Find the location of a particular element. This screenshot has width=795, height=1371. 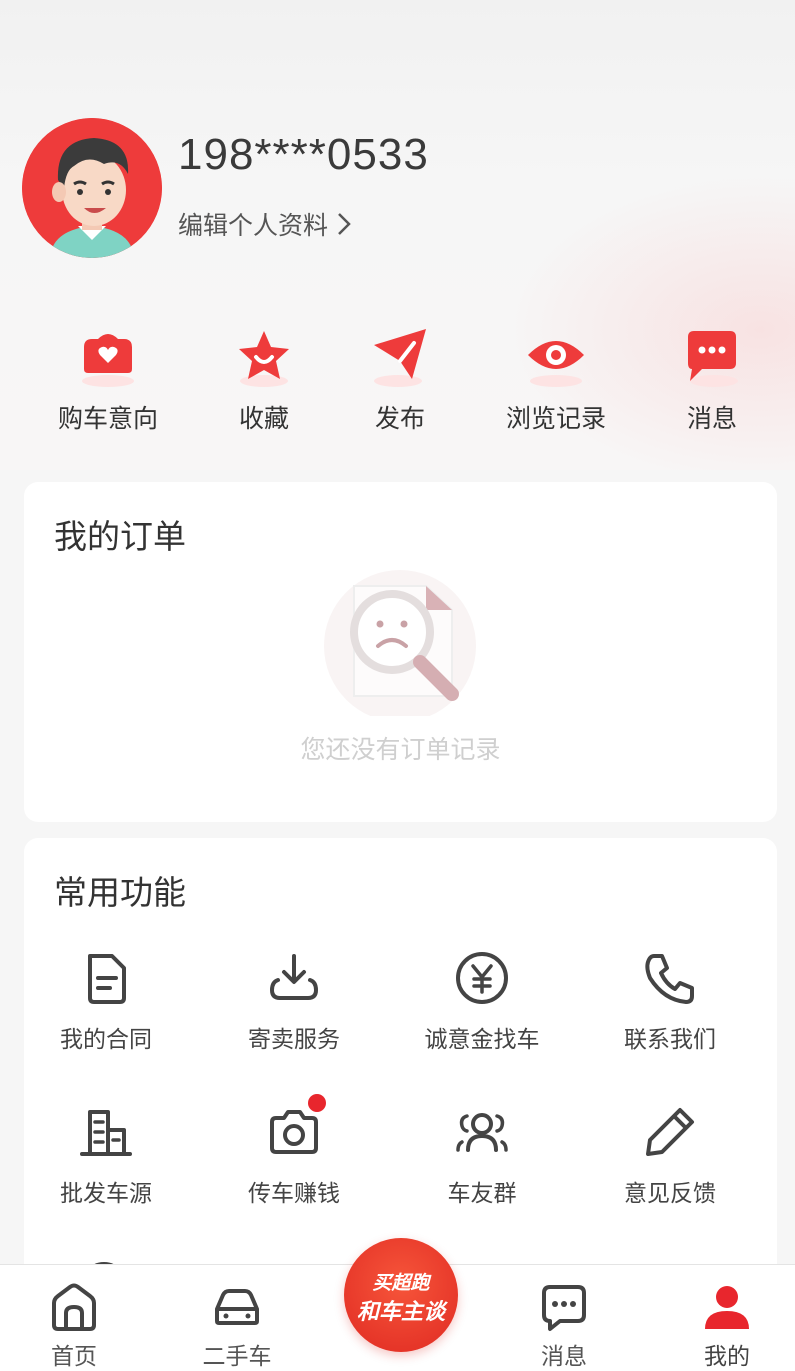

quick-label: 消息 is located at coordinates (711, 418).